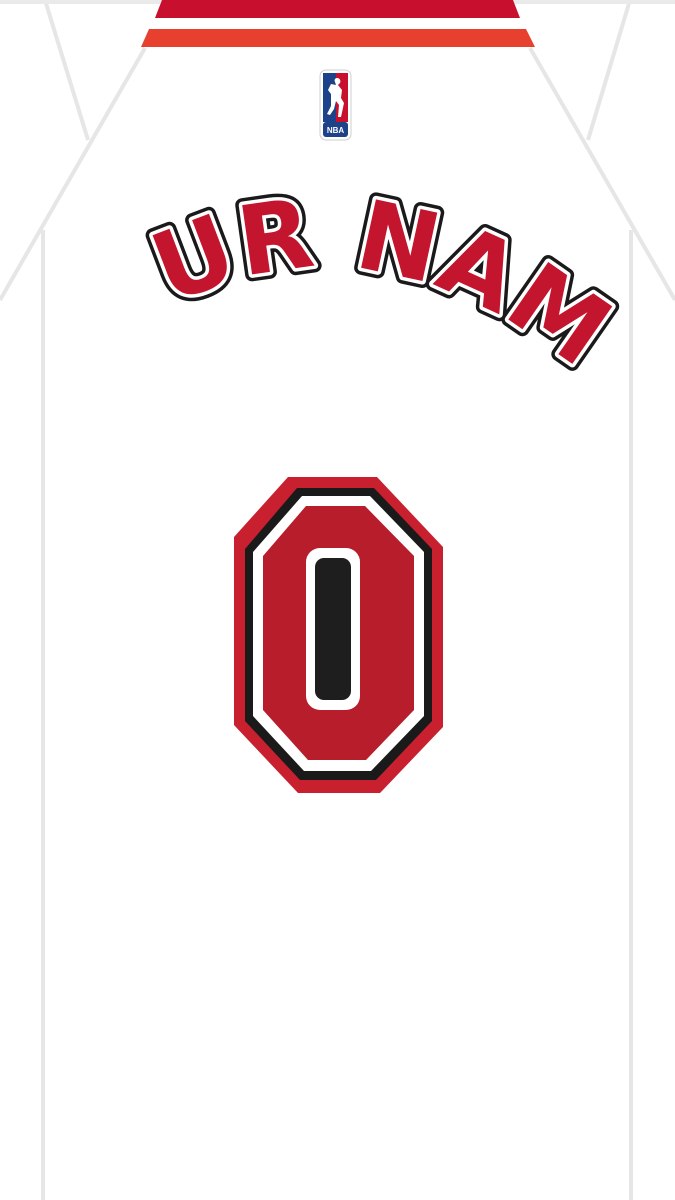 This screenshot has width=675, height=1200. I want to click on collar-orange-band, so click(338, 38).